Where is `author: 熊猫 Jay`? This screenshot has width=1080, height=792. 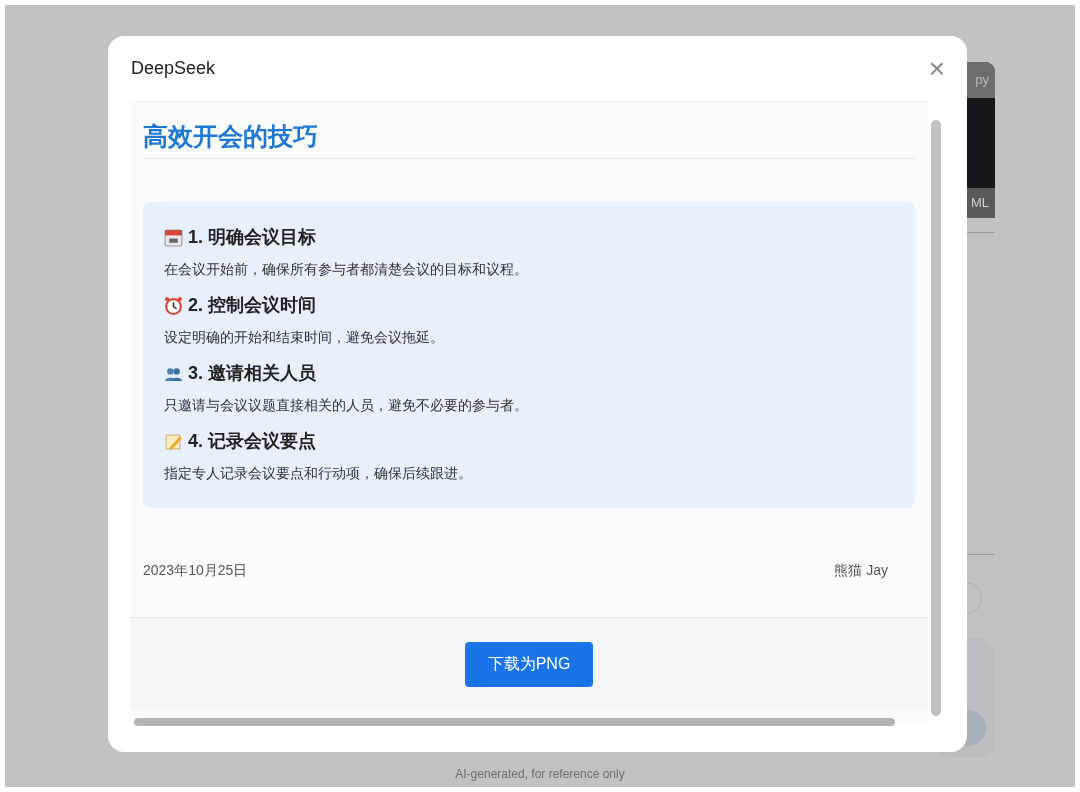 author: 熊猫 Jay is located at coordinates (861, 570).